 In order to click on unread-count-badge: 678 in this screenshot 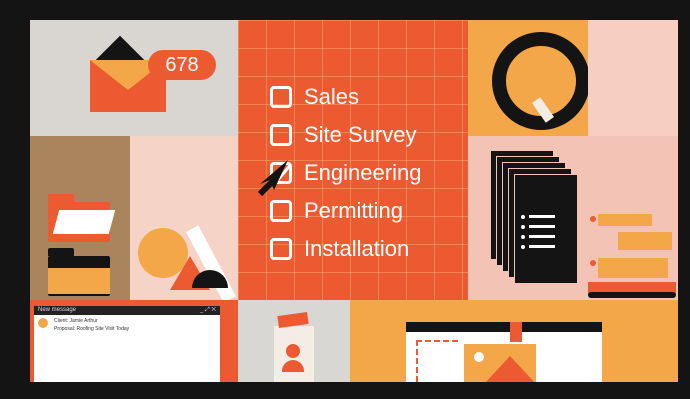, I will do `click(182, 65)`.